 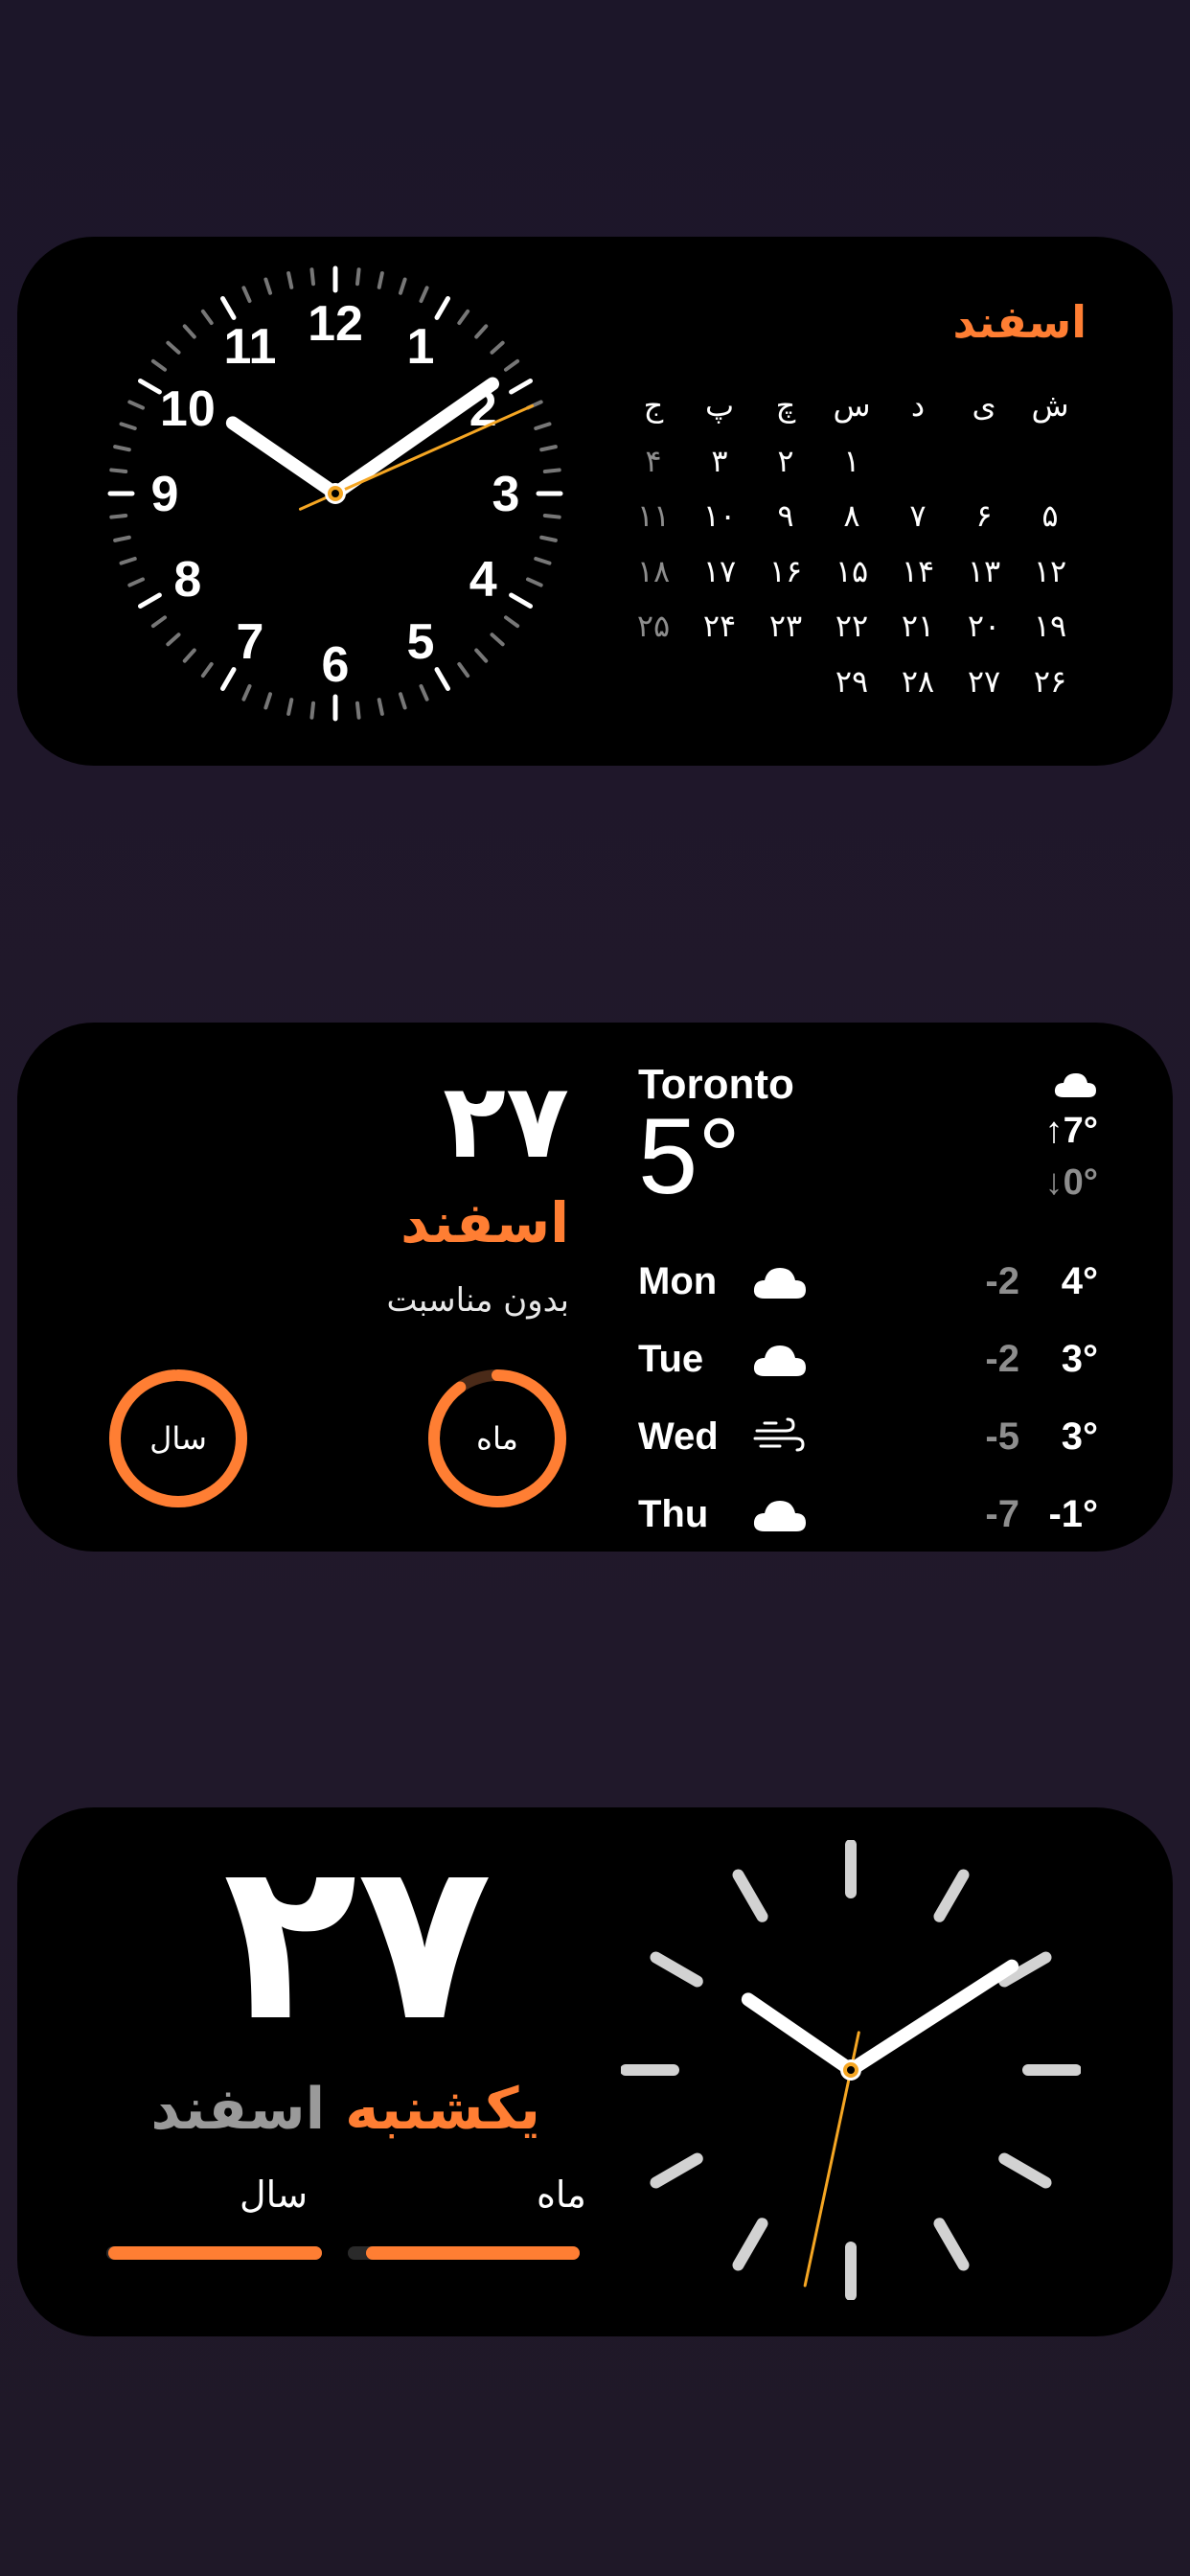 I want to click on hour-hand, so click(x=800, y=2035).